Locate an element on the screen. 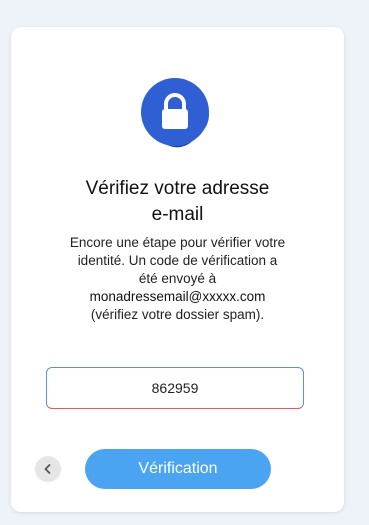 This screenshot has height=525, width=369. description-line-2: identité. Un code de vérification a is located at coordinates (177, 260).